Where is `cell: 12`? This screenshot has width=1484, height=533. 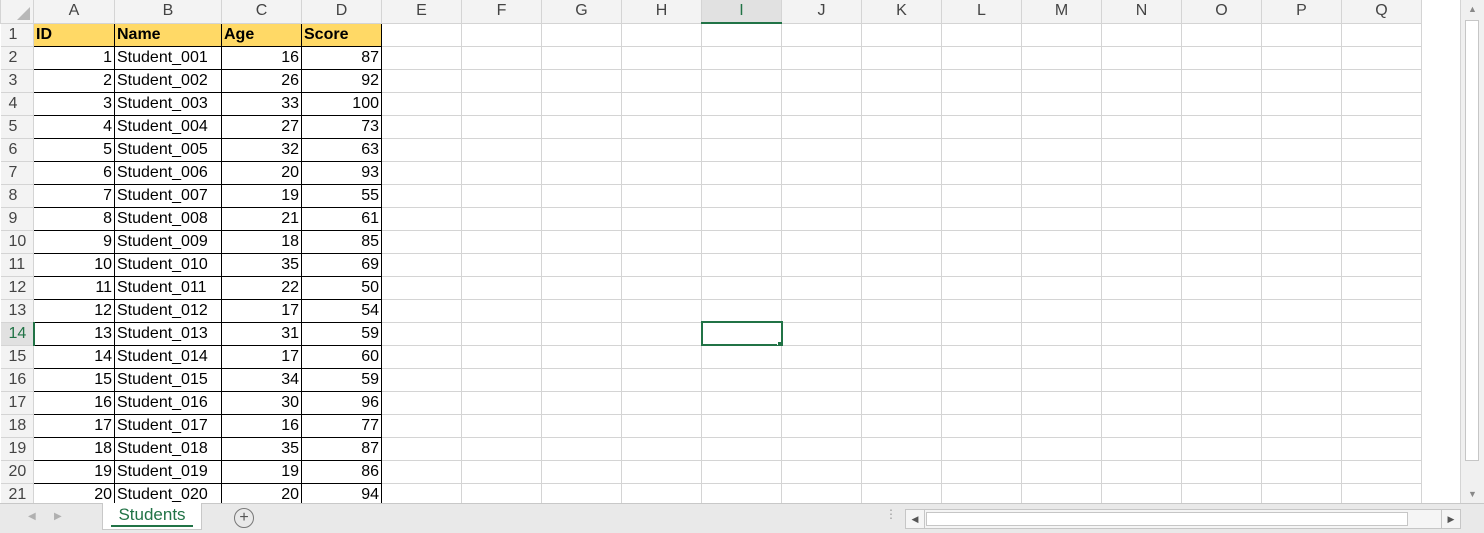 cell: 12 is located at coordinates (74, 310).